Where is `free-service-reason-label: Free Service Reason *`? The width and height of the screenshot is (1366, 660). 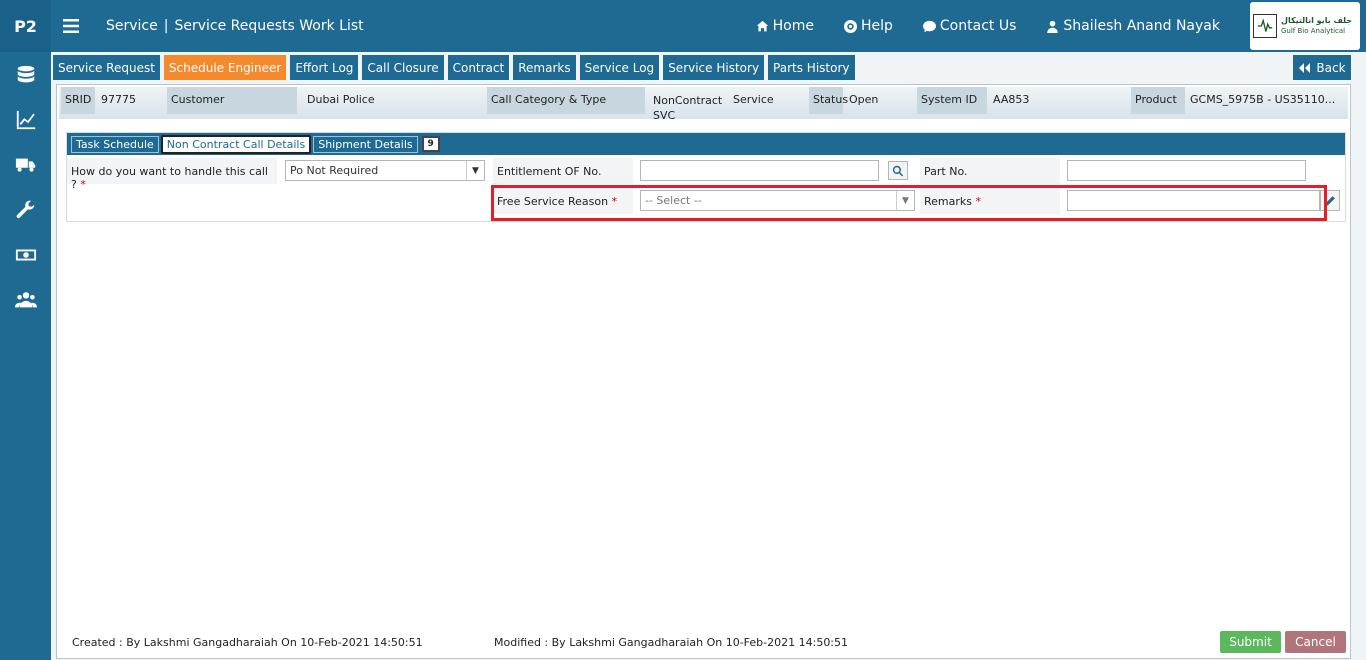 free-service-reason-label: Free Service Reason * is located at coordinates (563, 201).